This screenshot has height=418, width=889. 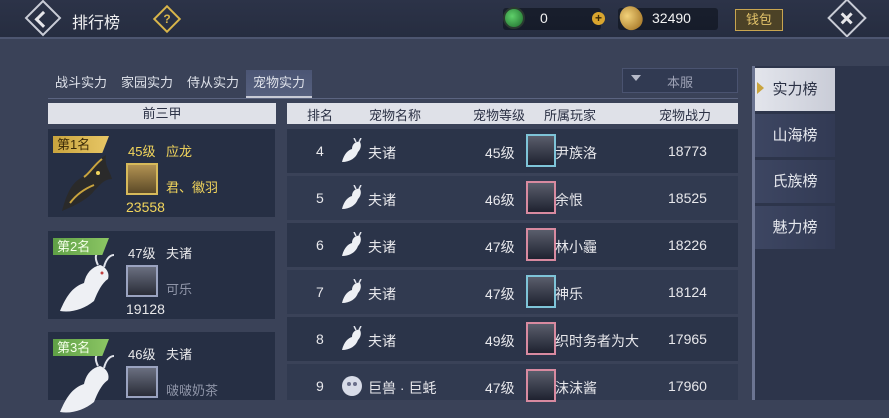 I want to click on table-row: 6 夫诸 47级 林小霾 18226, so click(x=512, y=245).